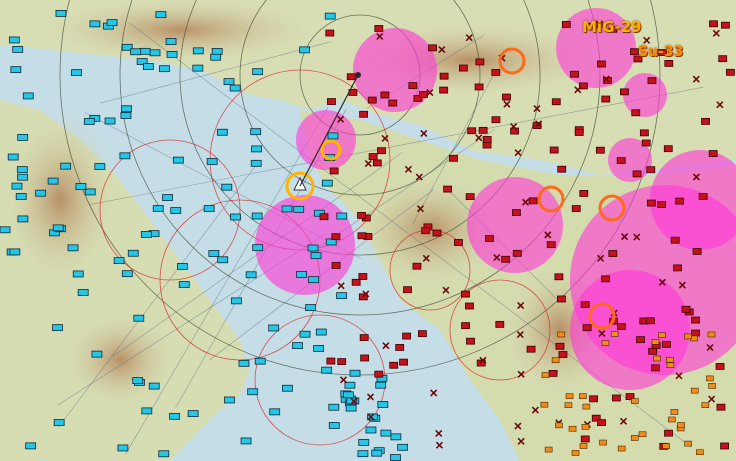  Describe the element at coordinates (326, 140) in the screenshot. I see `threat-zone` at that location.